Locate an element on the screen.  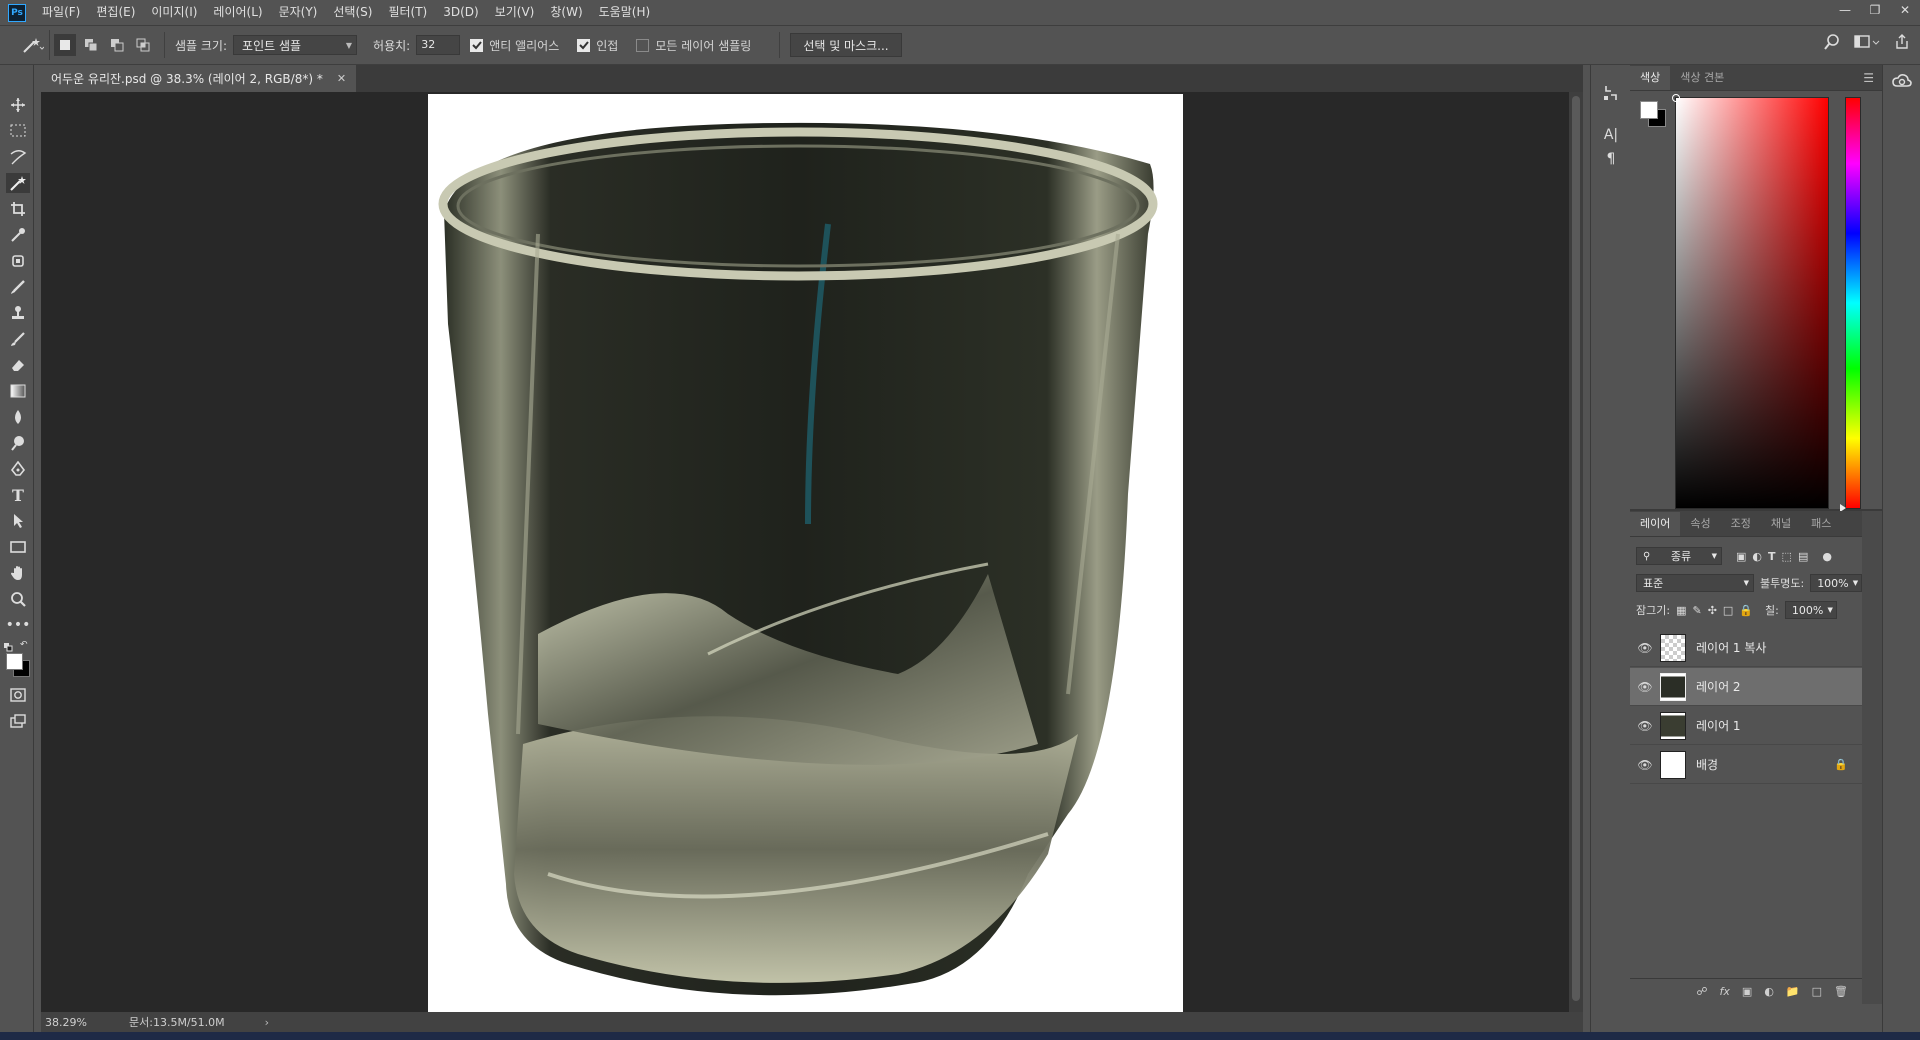
tab-swatches: 색상 견본 is located at coordinates (1702, 78).